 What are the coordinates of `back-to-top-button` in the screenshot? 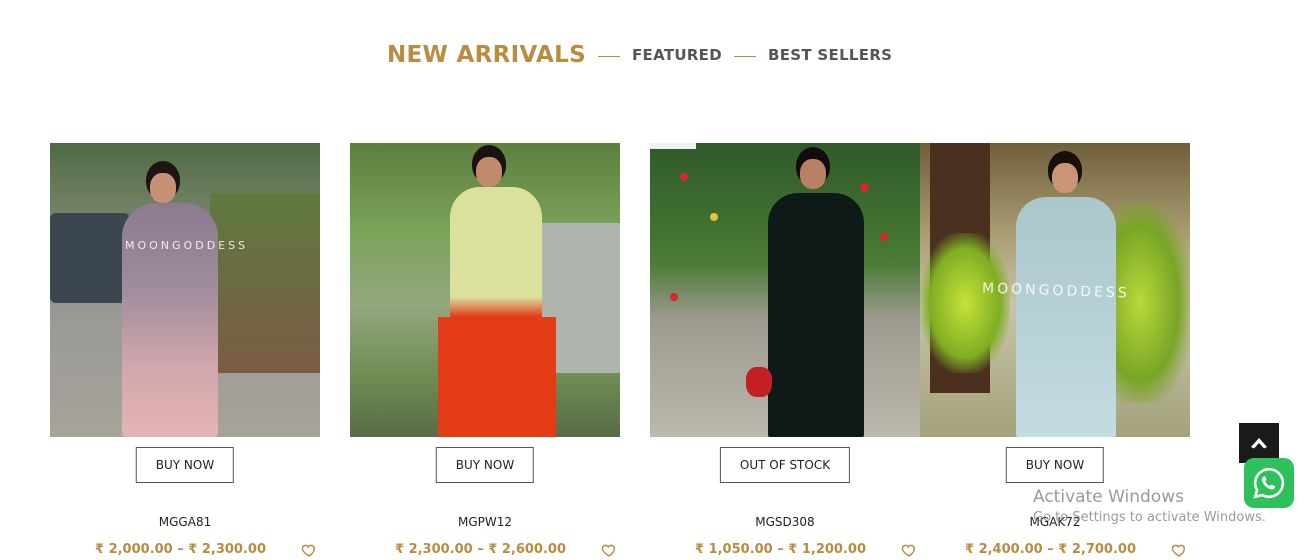 It's located at (1259, 443).